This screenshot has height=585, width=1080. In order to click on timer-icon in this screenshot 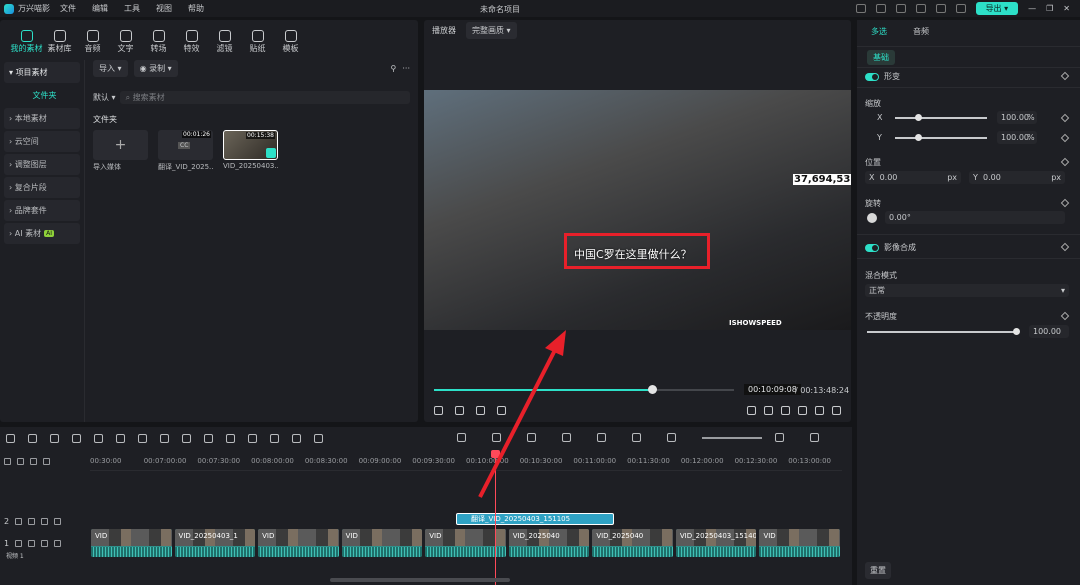, I will do `click(296, 438)`.